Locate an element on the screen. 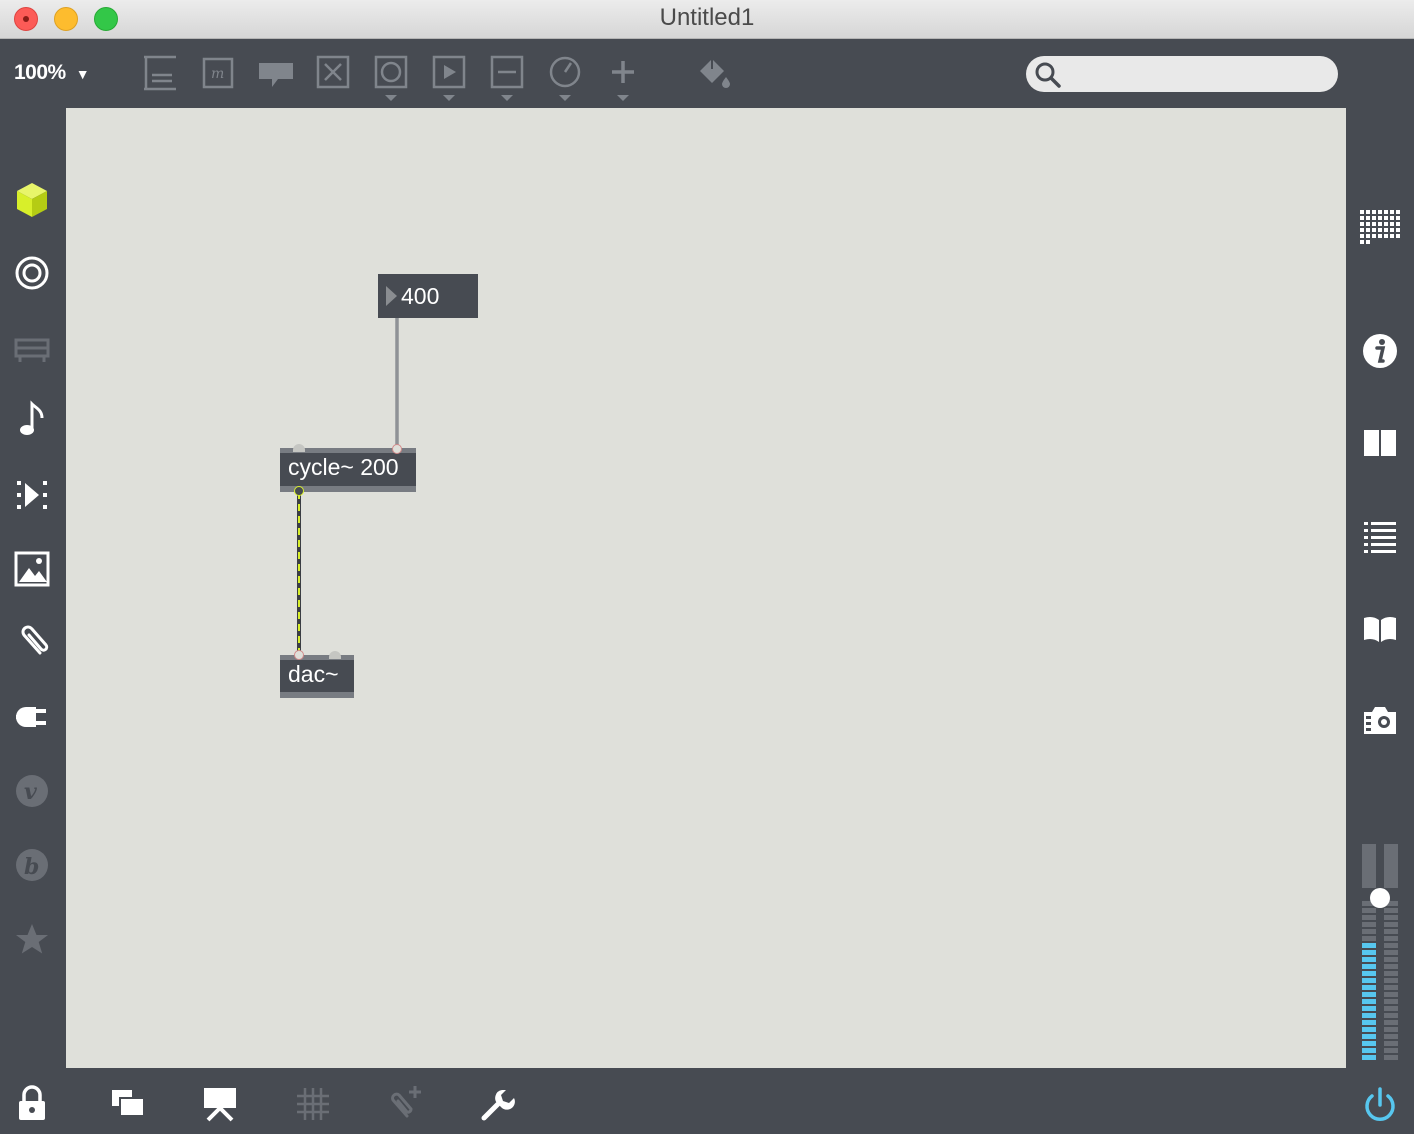  power-icon is located at coordinates (1380, 1104).